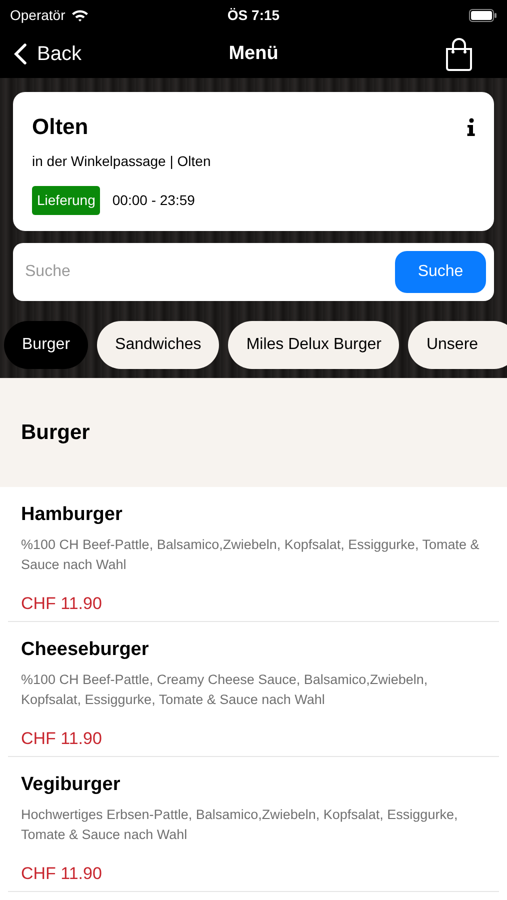  Describe the element at coordinates (250, 555) in the screenshot. I see `item-description: %100 CH Beef-Pattle, Balsamico,Zwiebeln, Kopfsalat, Essiggurke, Tomate & Sauce nach Wahl` at that location.